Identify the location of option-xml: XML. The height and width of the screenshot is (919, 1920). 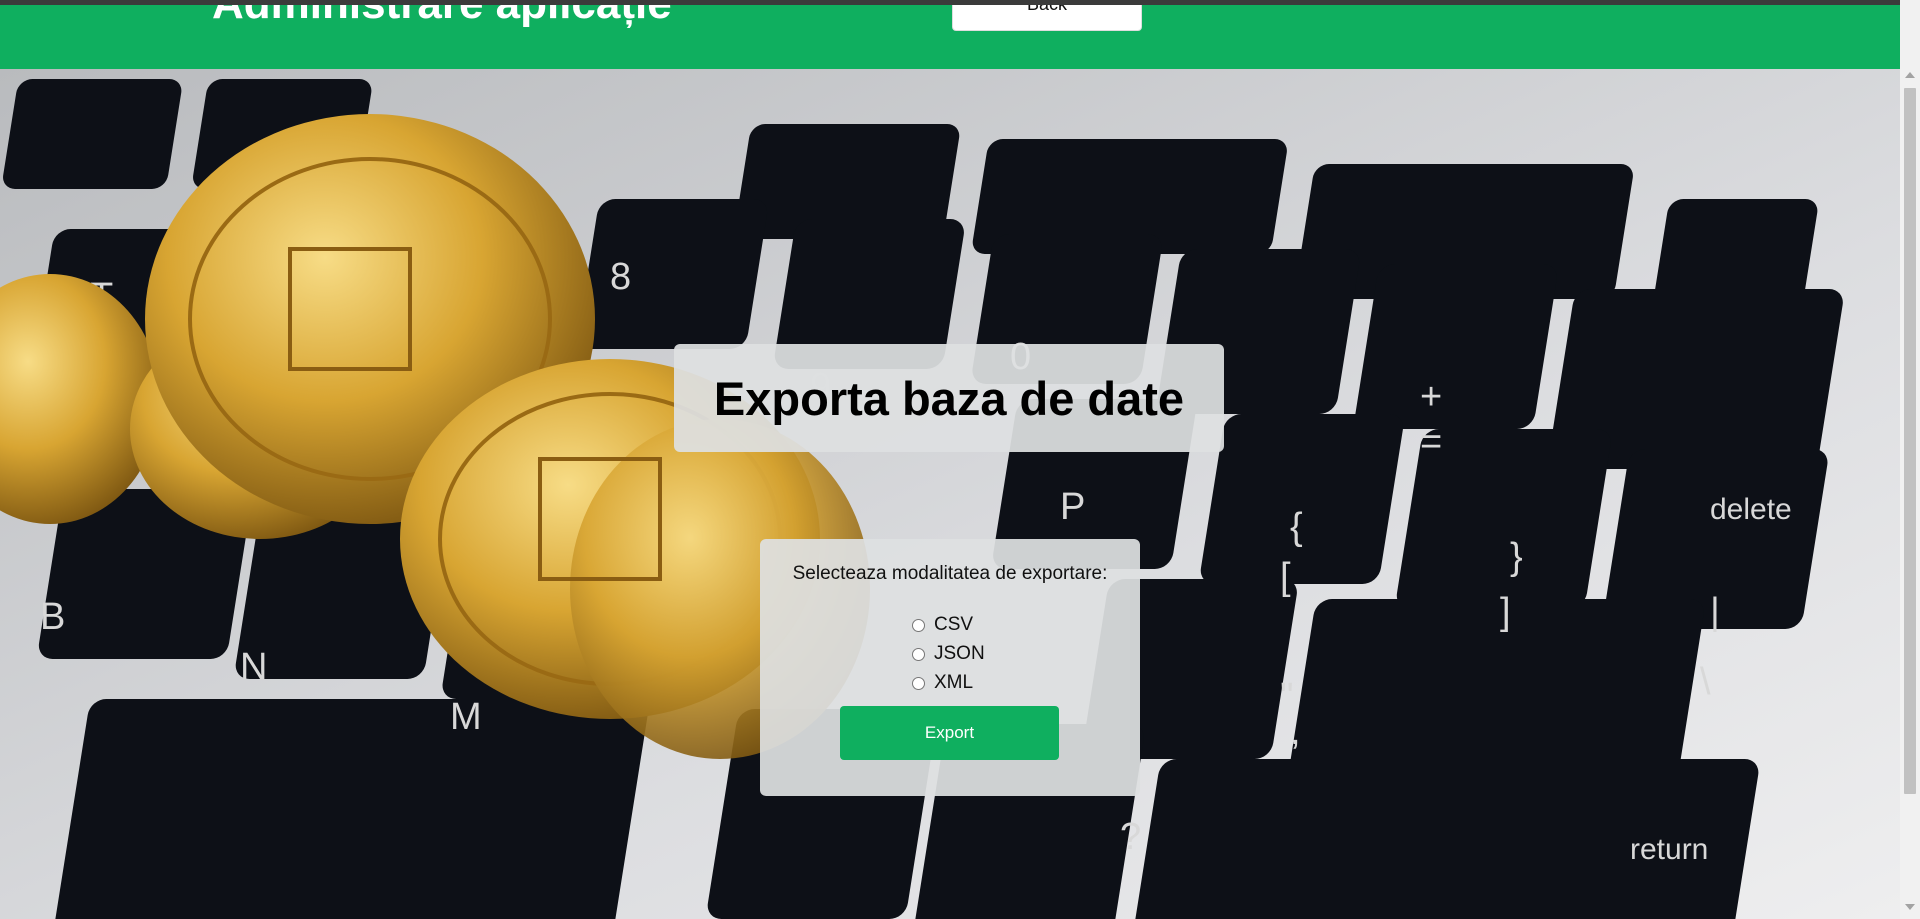
(942, 683).